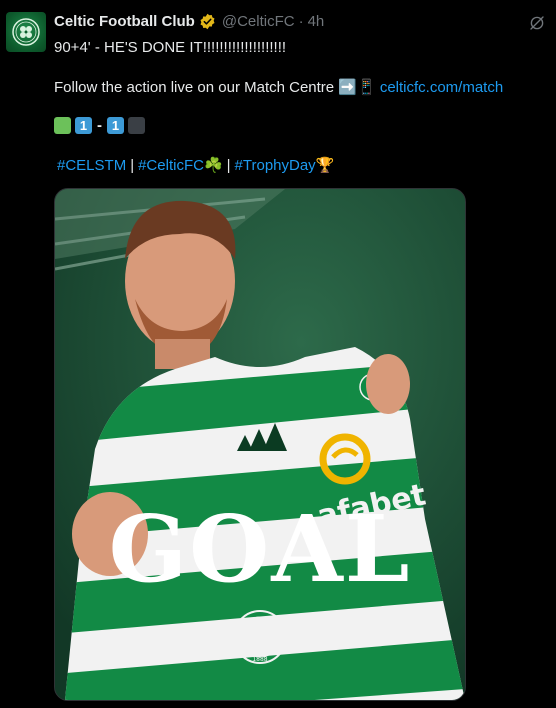 The height and width of the screenshot is (708, 556). I want to click on hashtags: #CELSTM | #CelticFC☘️ | #TrophyDay🏆, so click(196, 165).